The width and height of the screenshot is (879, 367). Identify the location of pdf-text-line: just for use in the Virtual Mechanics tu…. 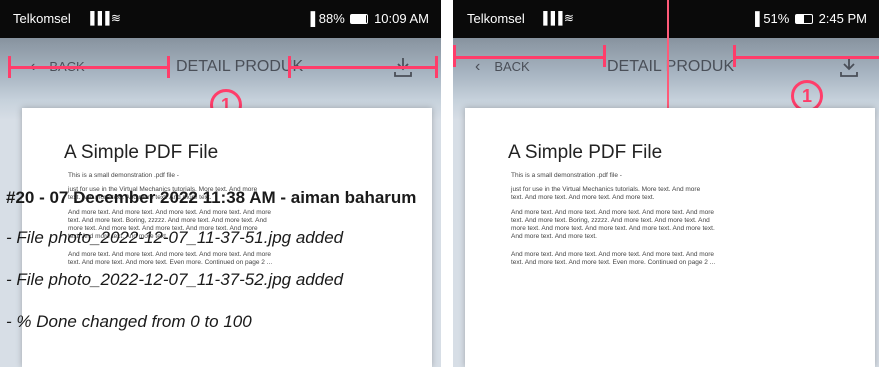
(606, 189).